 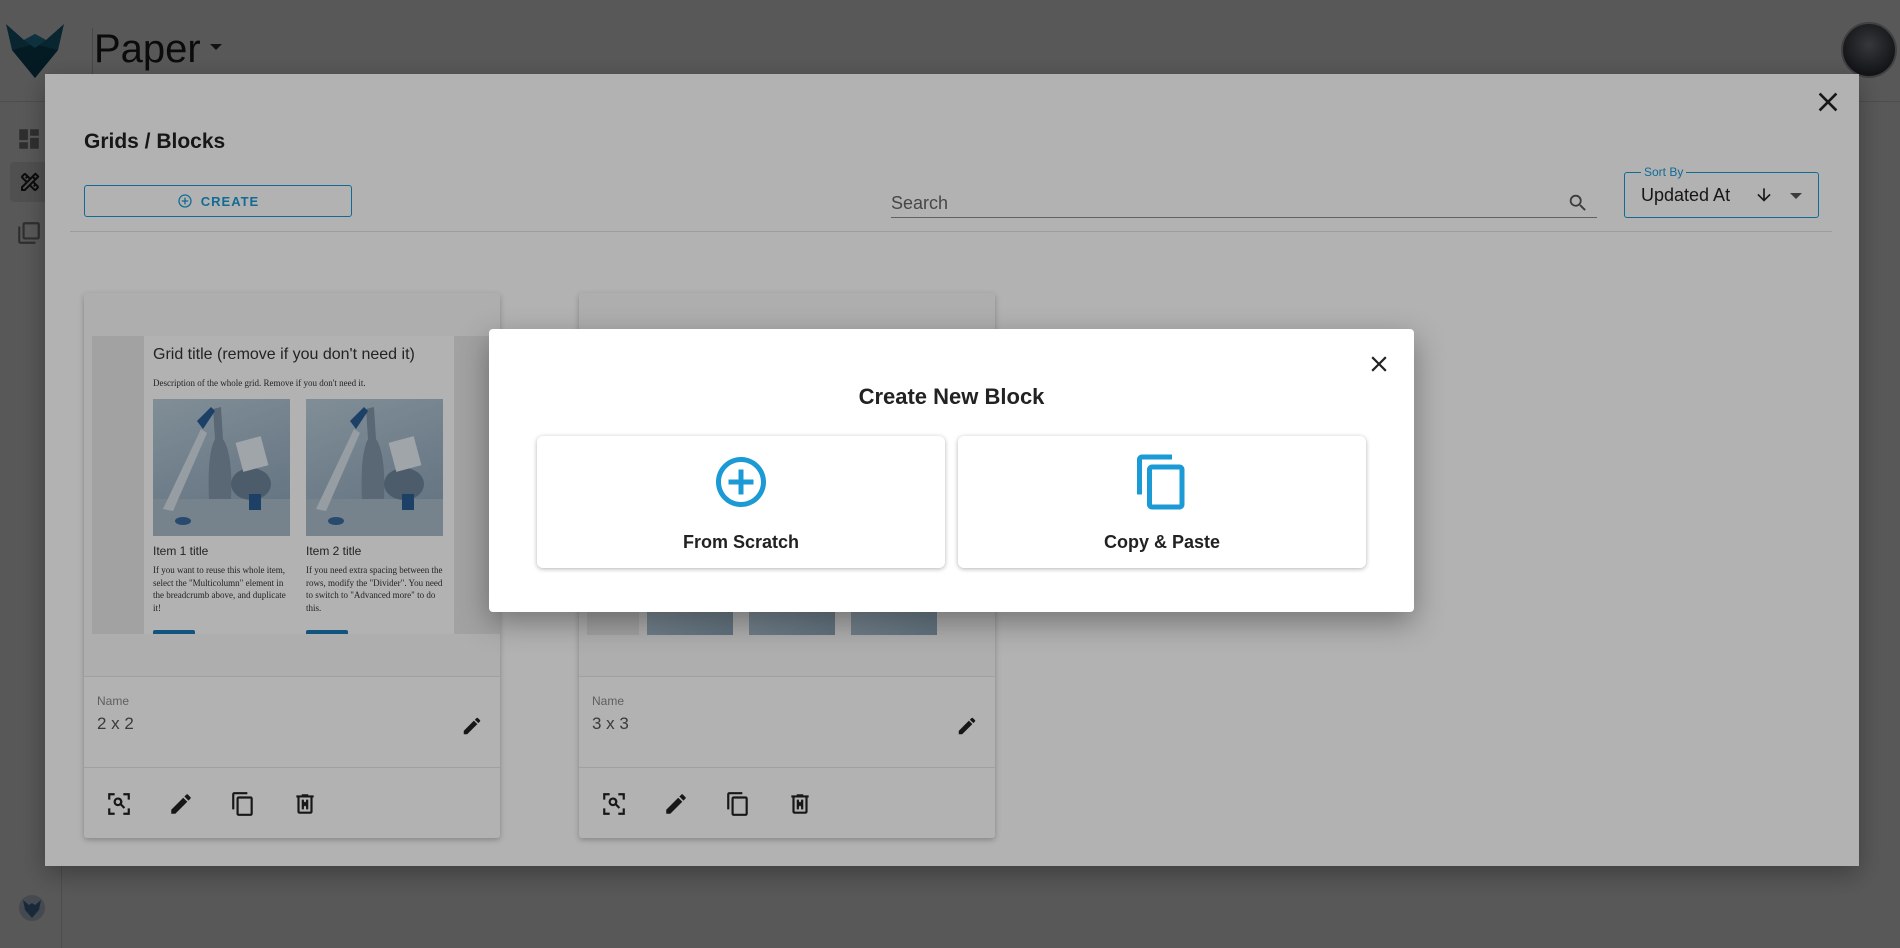 What do you see at coordinates (951, 396) in the screenshot?
I see `modal-title: Create New Block` at bounding box center [951, 396].